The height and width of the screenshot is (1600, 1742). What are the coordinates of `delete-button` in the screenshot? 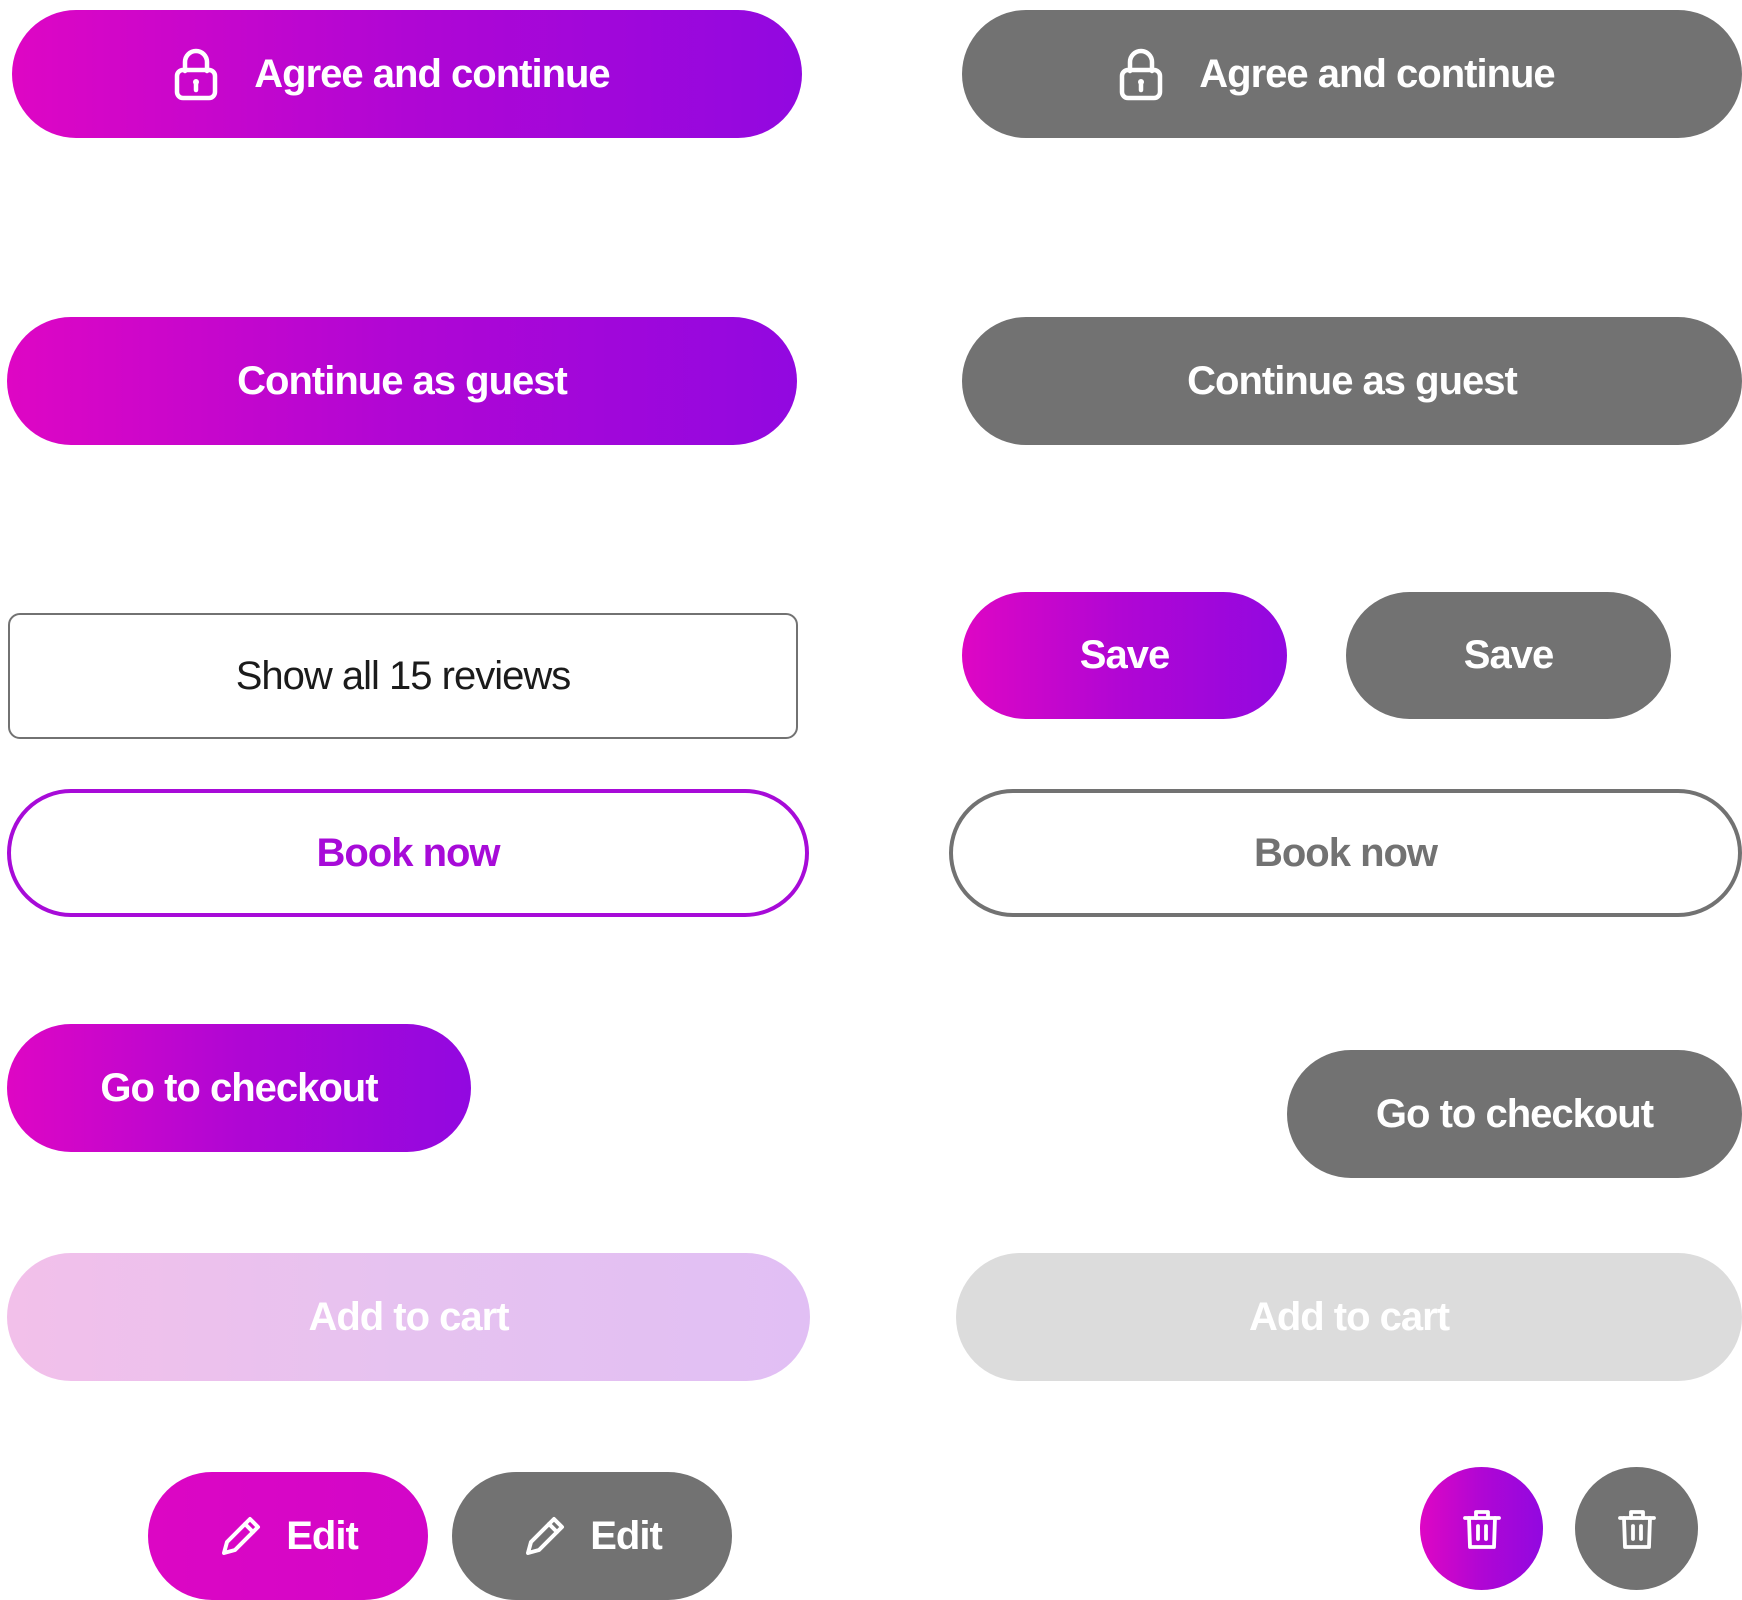 It's located at (1481, 1528).